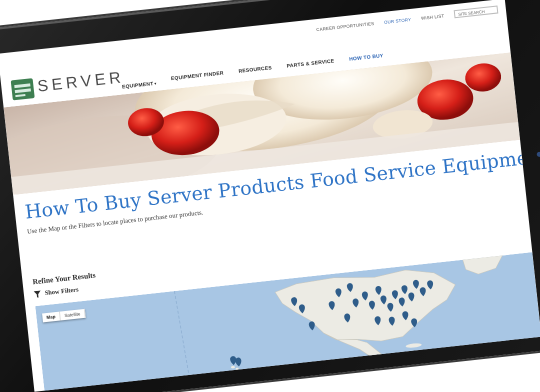 The width and height of the screenshot is (540, 392). I want to click on search-placeholder: SITE SEARCH, so click(471, 12).